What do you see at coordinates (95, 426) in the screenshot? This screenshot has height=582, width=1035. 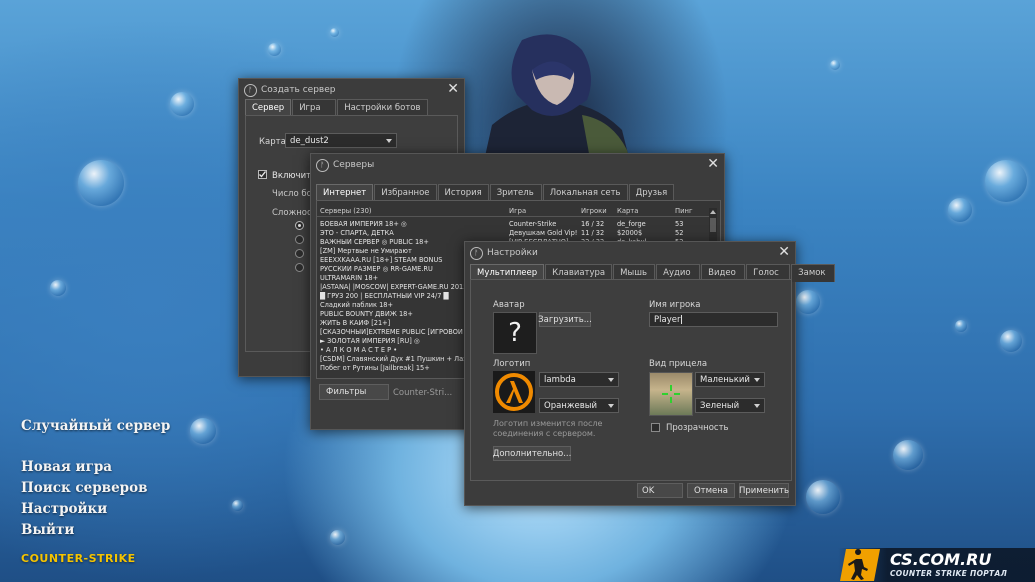 I see `menu-random-server: Случайный сервер` at bounding box center [95, 426].